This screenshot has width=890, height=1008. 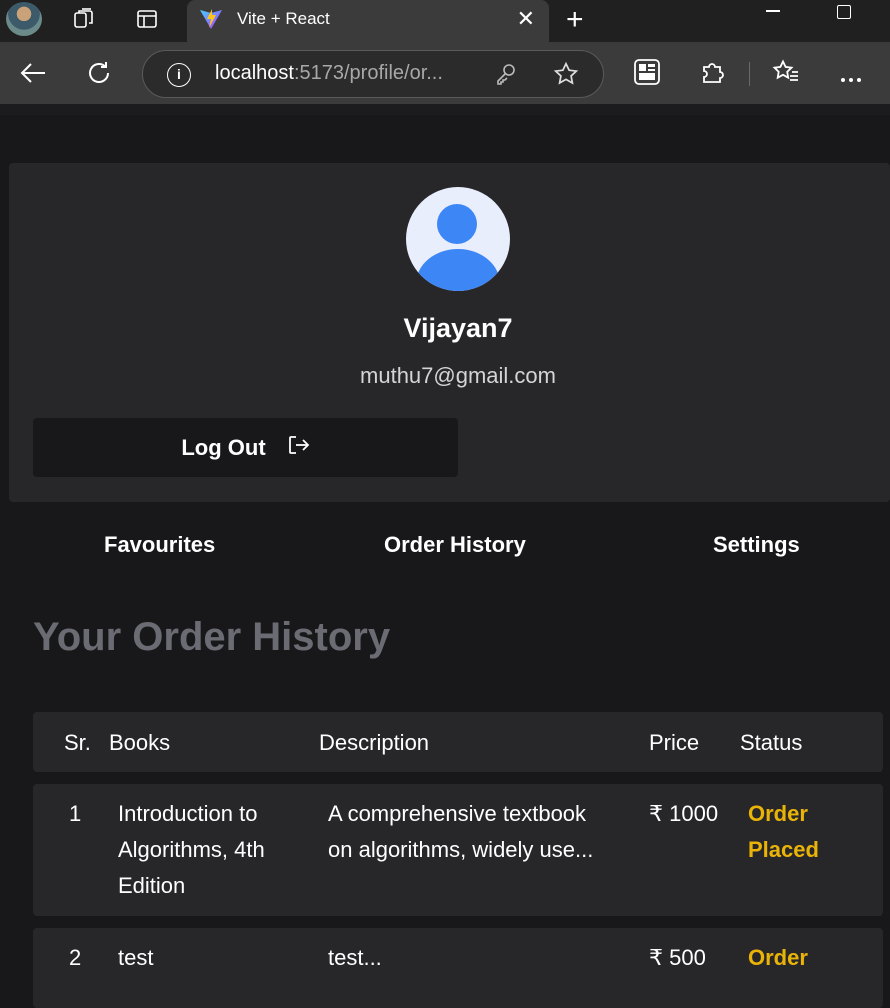 What do you see at coordinates (75, 813) in the screenshot?
I see `row-sr: 1` at bounding box center [75, 813].